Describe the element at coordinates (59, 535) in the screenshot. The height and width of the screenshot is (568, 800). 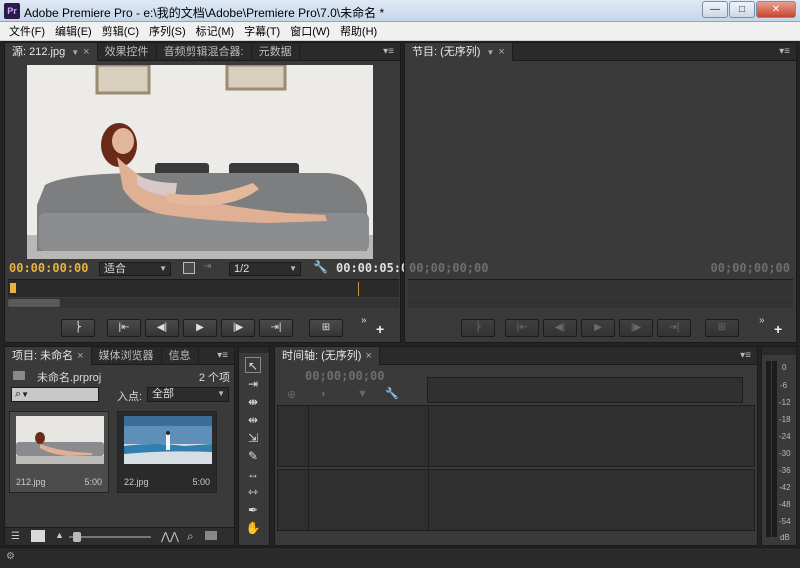
I see `zoom-out-icon: ▲` at that location.